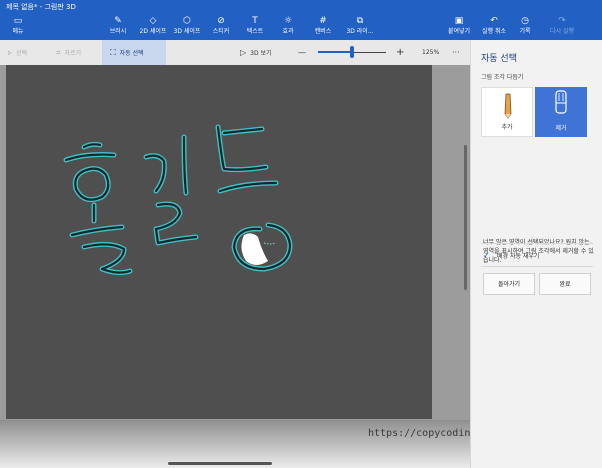 Image resolution: width=602 pixels, height=468 pixels. I want to click on title-bar: 제목 없음* - 그림판 3D, so click(301, 7).